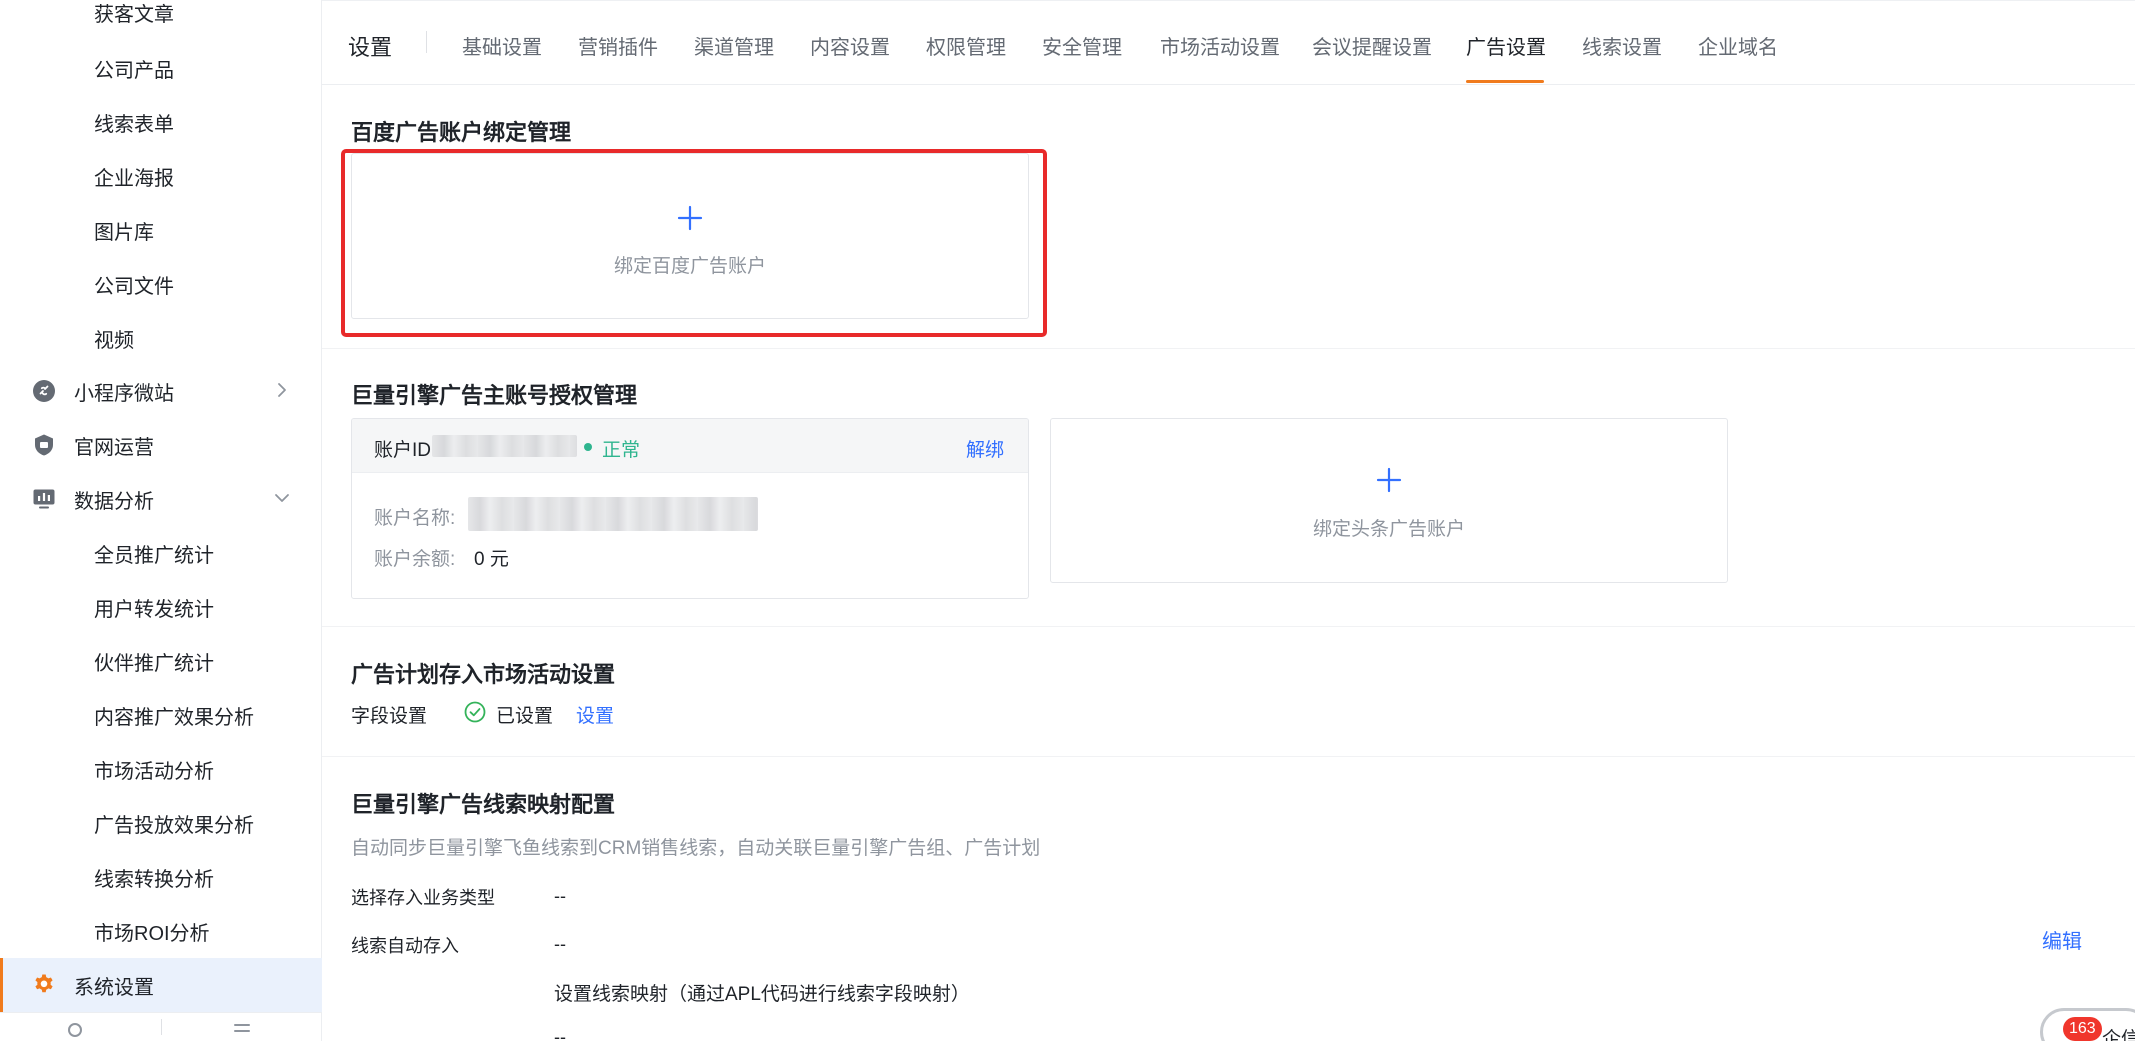 This screenshot has width=2135, height=1041. I want to click on sidebar-group-label: 小程序微站, so click(124, 393).